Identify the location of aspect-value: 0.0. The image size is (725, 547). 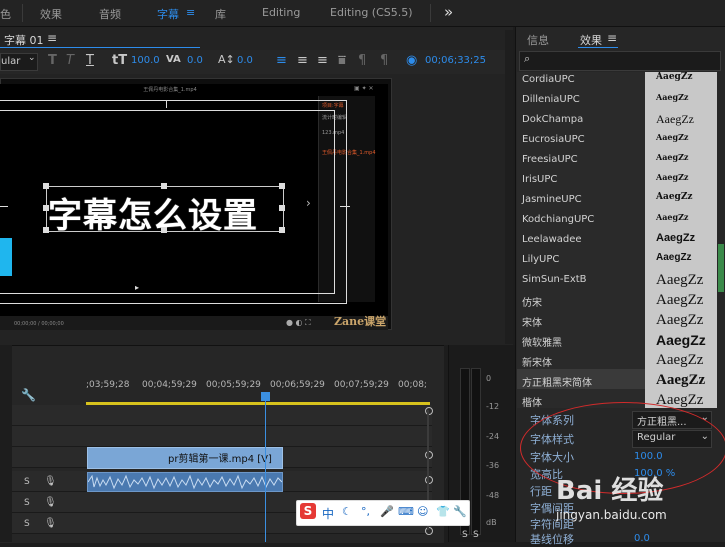
(195, 60).